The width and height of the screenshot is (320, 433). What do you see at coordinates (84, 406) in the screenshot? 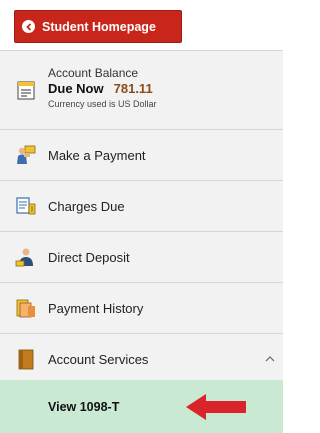
I see `view-1098t-label: View 1098-T` at bounding box center [84, 406].